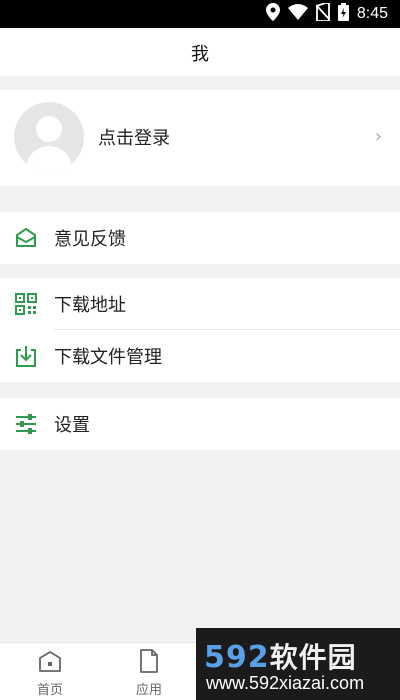  What do you see at coordinates (49, 690) in the screenshot?
I see `tab-home-label: 首页` at bounding box center [49, 690].